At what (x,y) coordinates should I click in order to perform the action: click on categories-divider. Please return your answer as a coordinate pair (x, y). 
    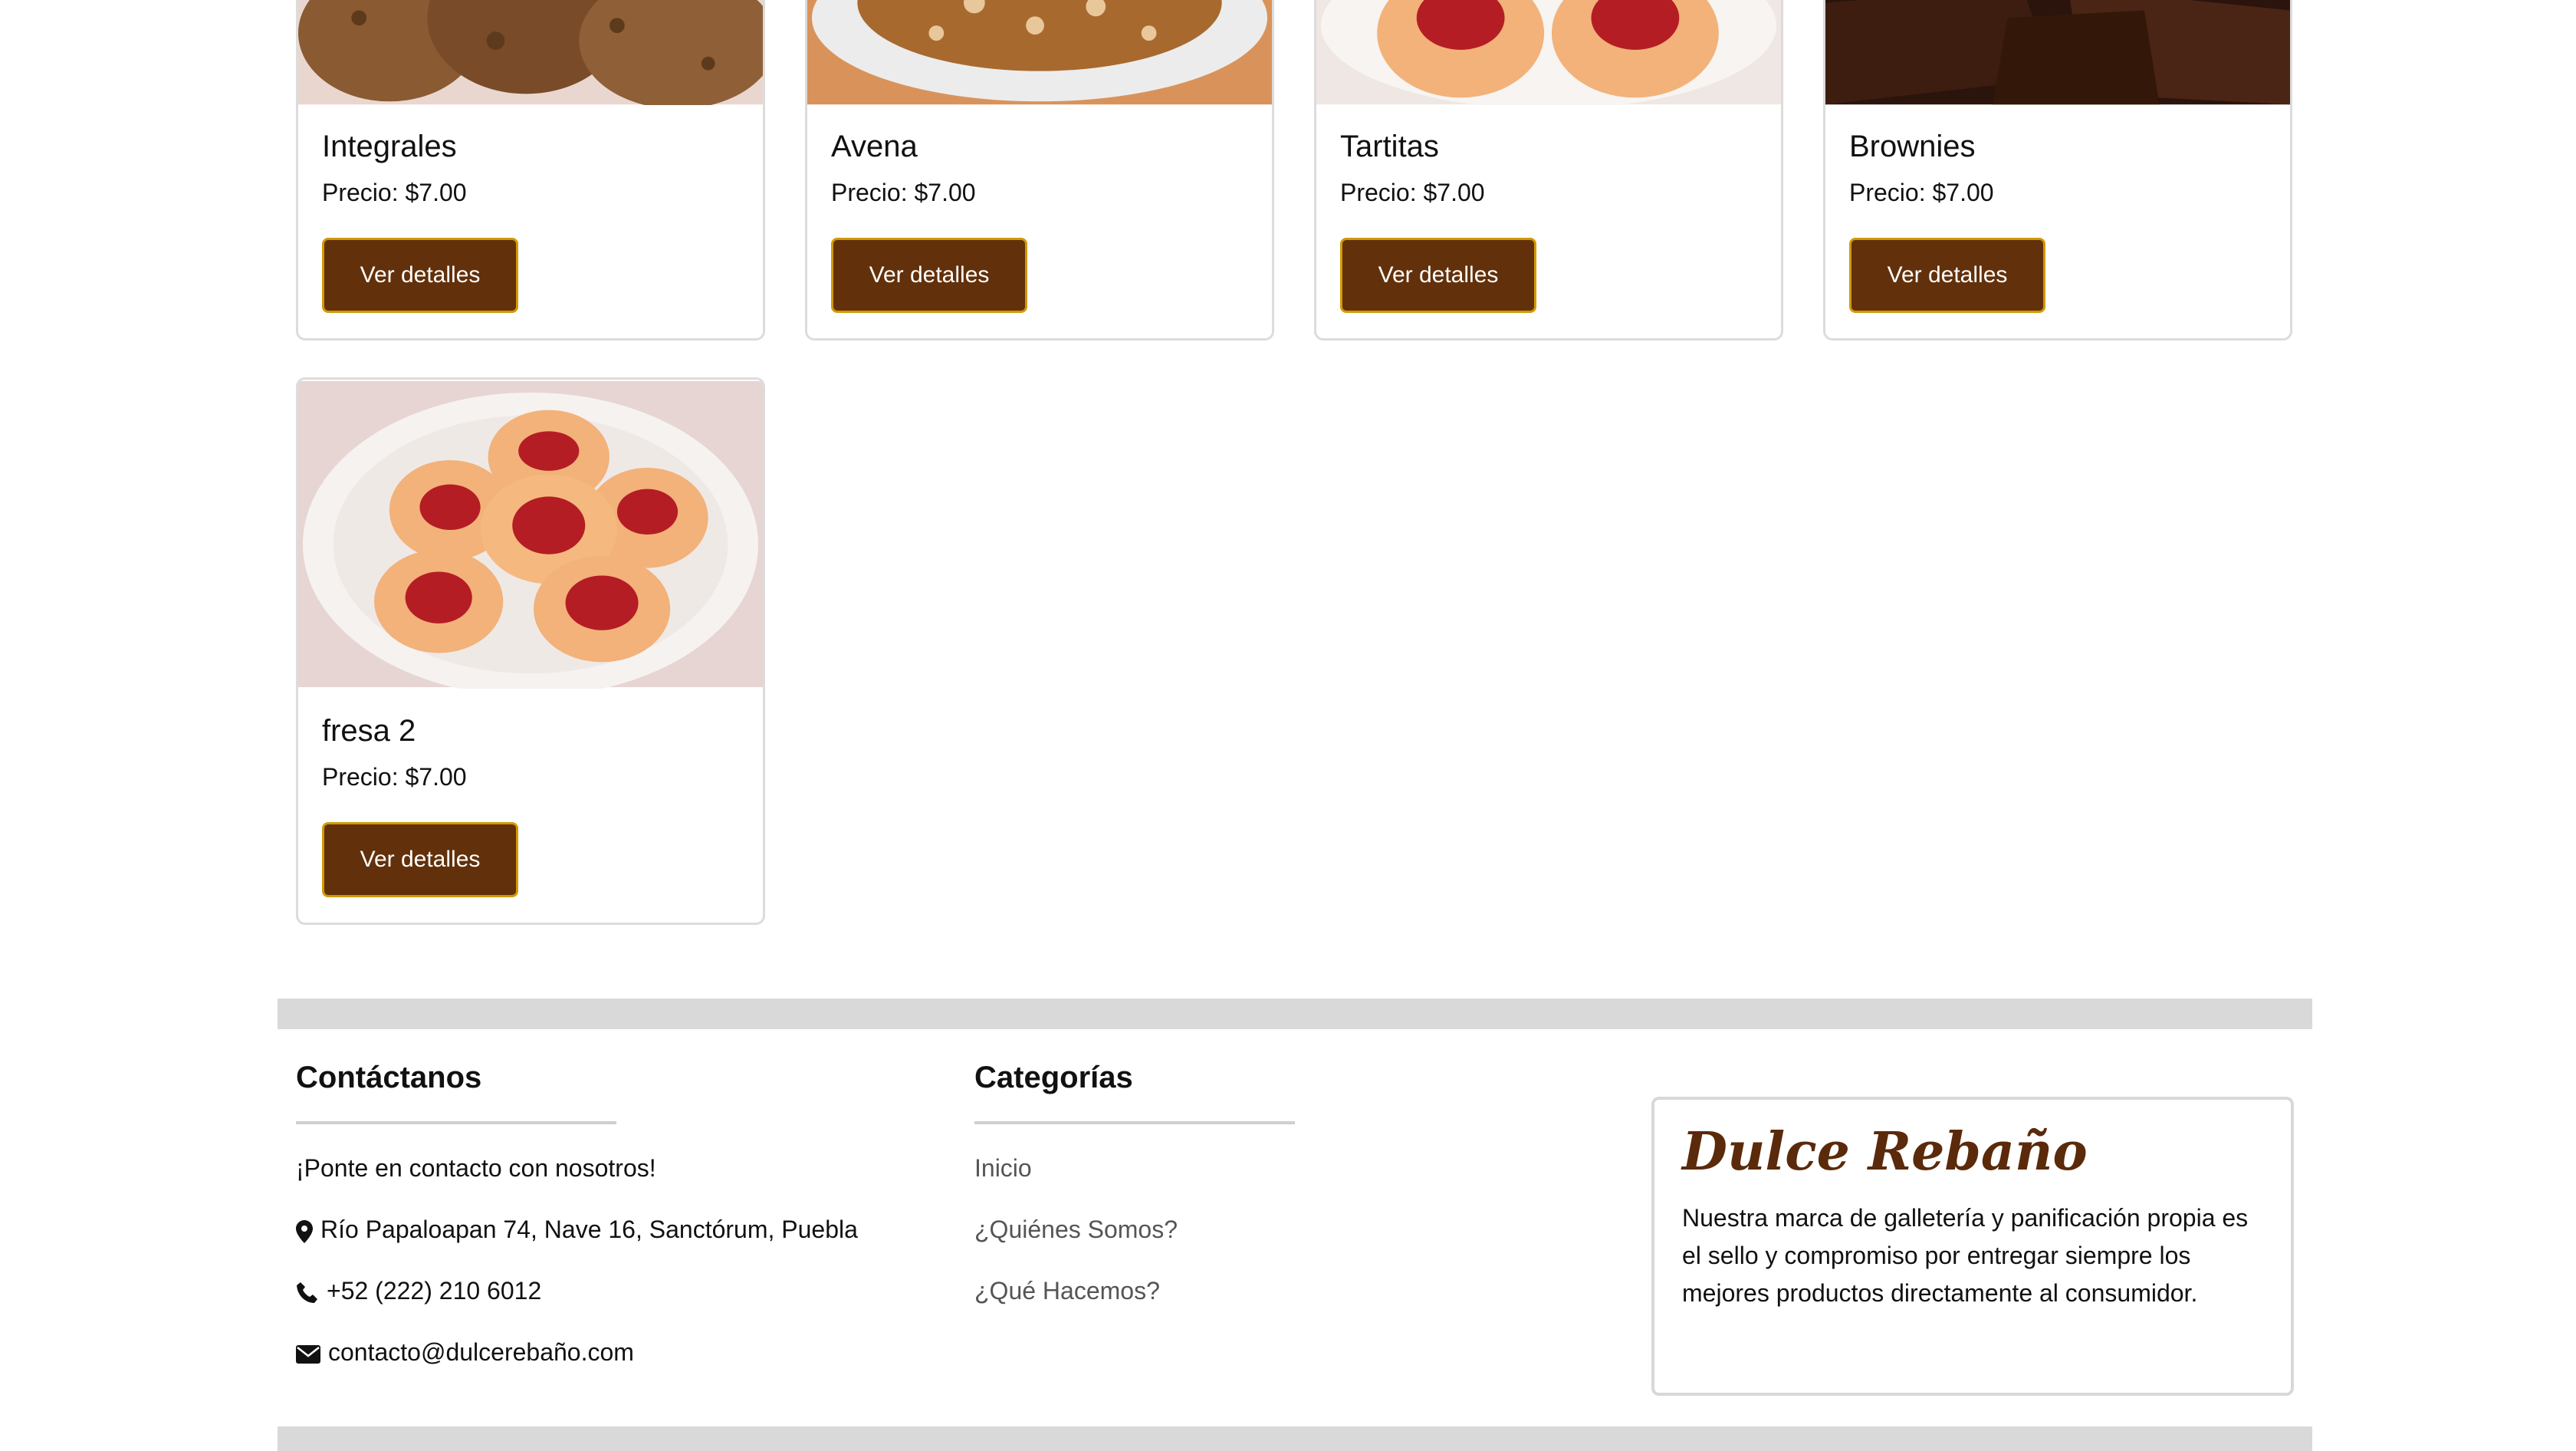
    Looking at the image, I should click on (1135, 1122).